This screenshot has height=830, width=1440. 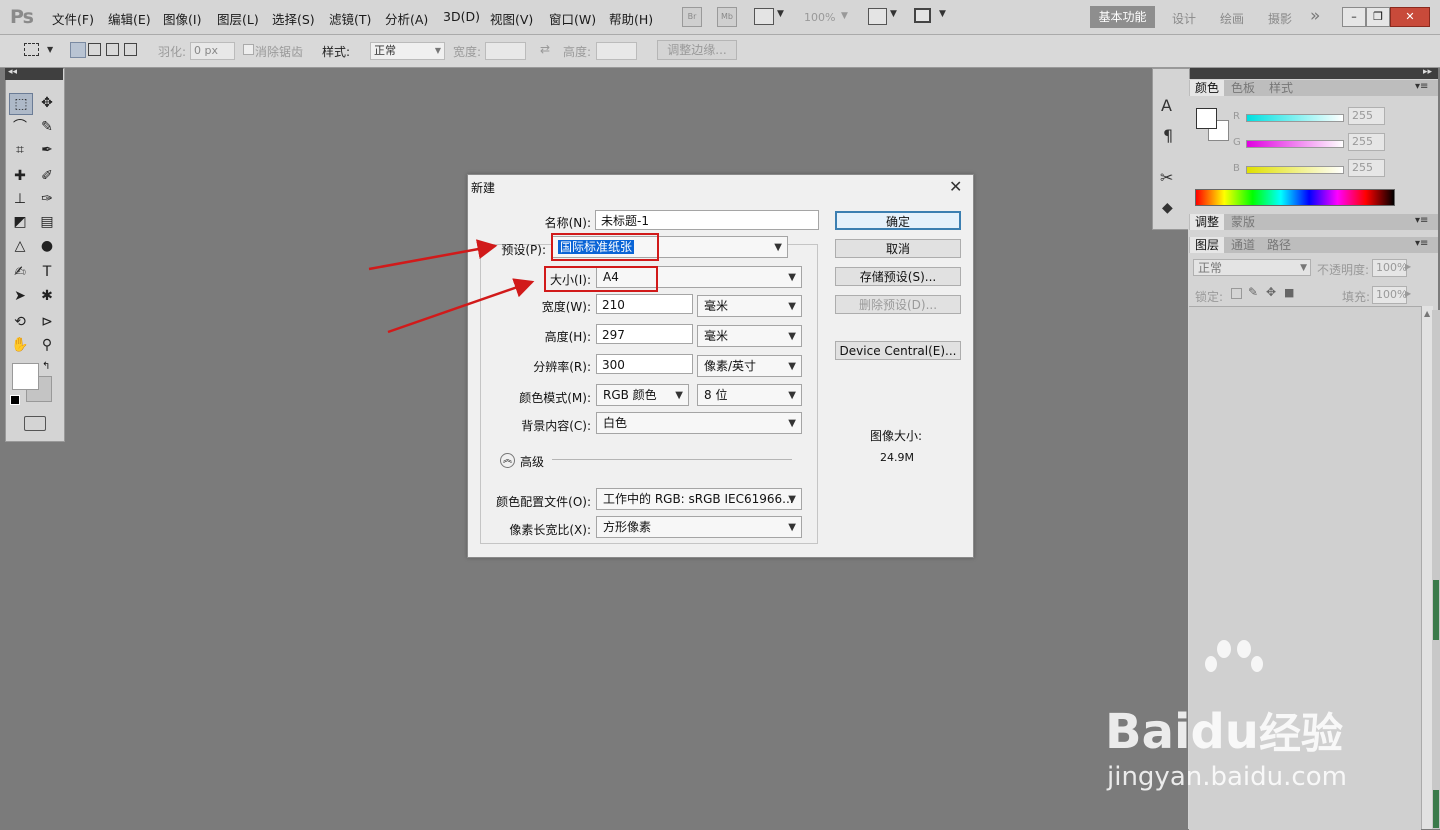 What do you see at coordinates (631, 18) in the screenshot?
I see `menu-help: 帮助(H)` at bounding box center [631, 18].